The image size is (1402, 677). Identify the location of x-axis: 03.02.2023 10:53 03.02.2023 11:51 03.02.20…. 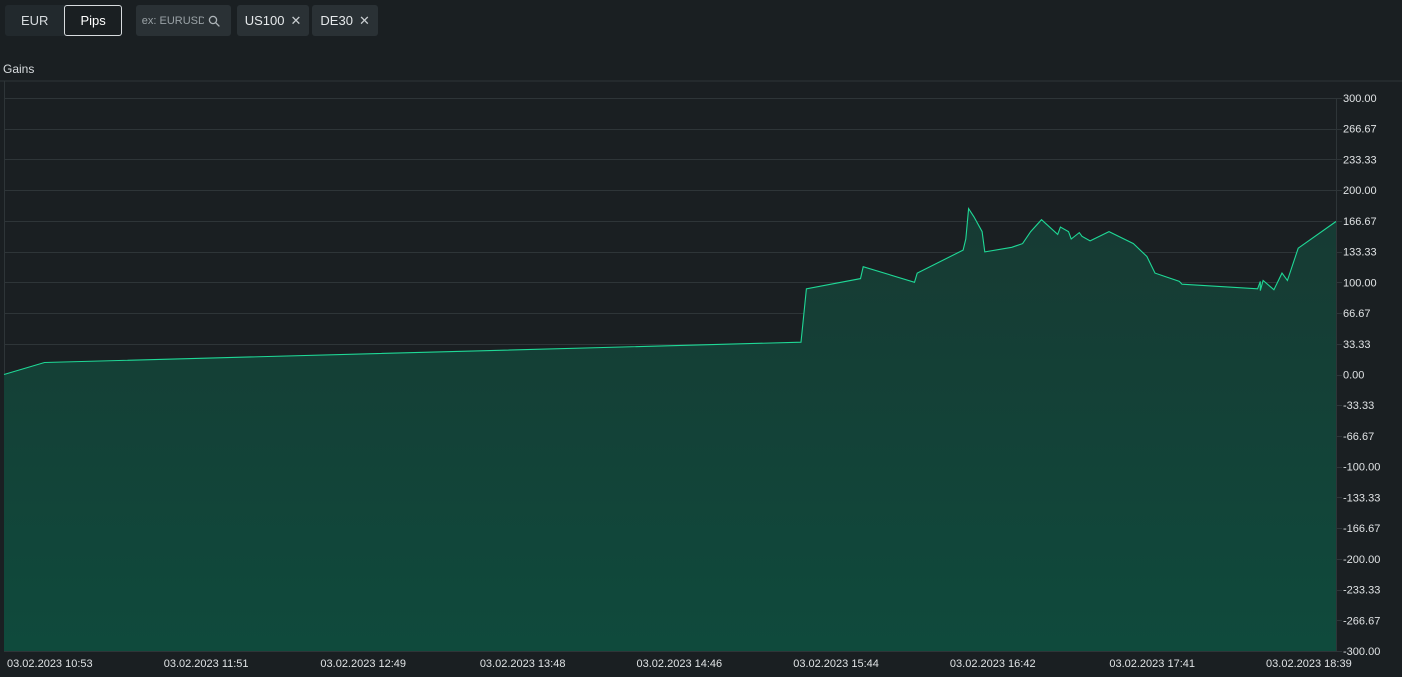
(679, 664).